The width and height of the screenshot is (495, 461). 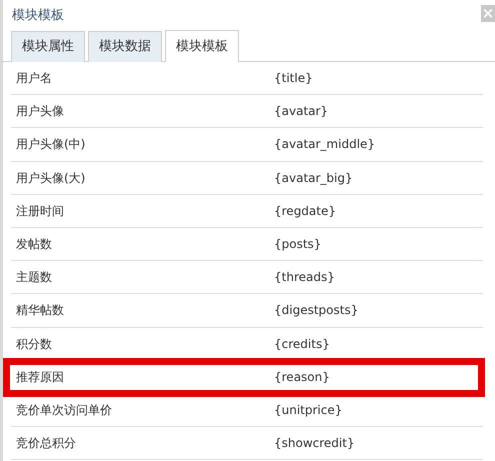 What do you see at coordinates (40, 311) in the screenshot?
I see `table-cell-text: 精华帖数` at bounding box center [40, 311].